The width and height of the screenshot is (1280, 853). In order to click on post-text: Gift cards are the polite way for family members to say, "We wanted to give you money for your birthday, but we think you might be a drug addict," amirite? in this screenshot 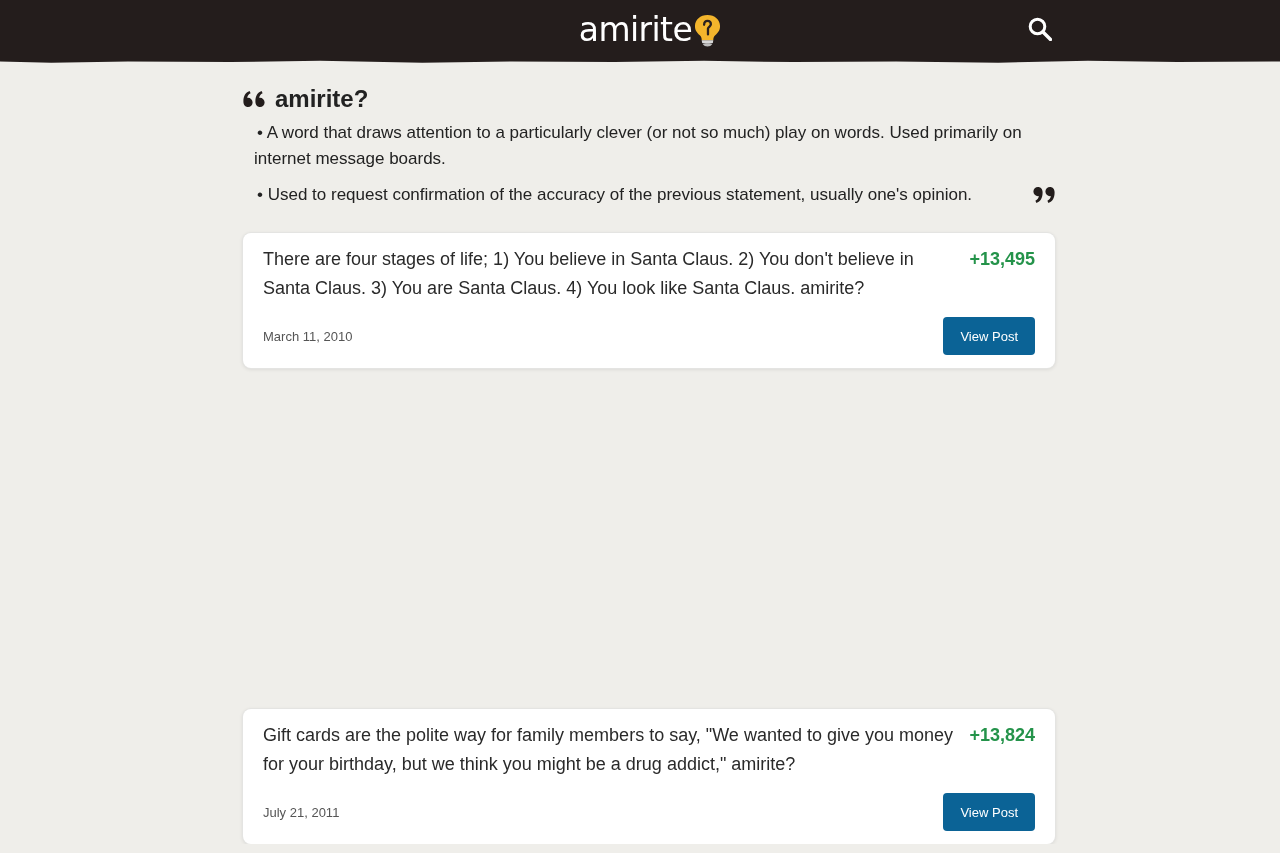, I will do `click(608, 750)`.